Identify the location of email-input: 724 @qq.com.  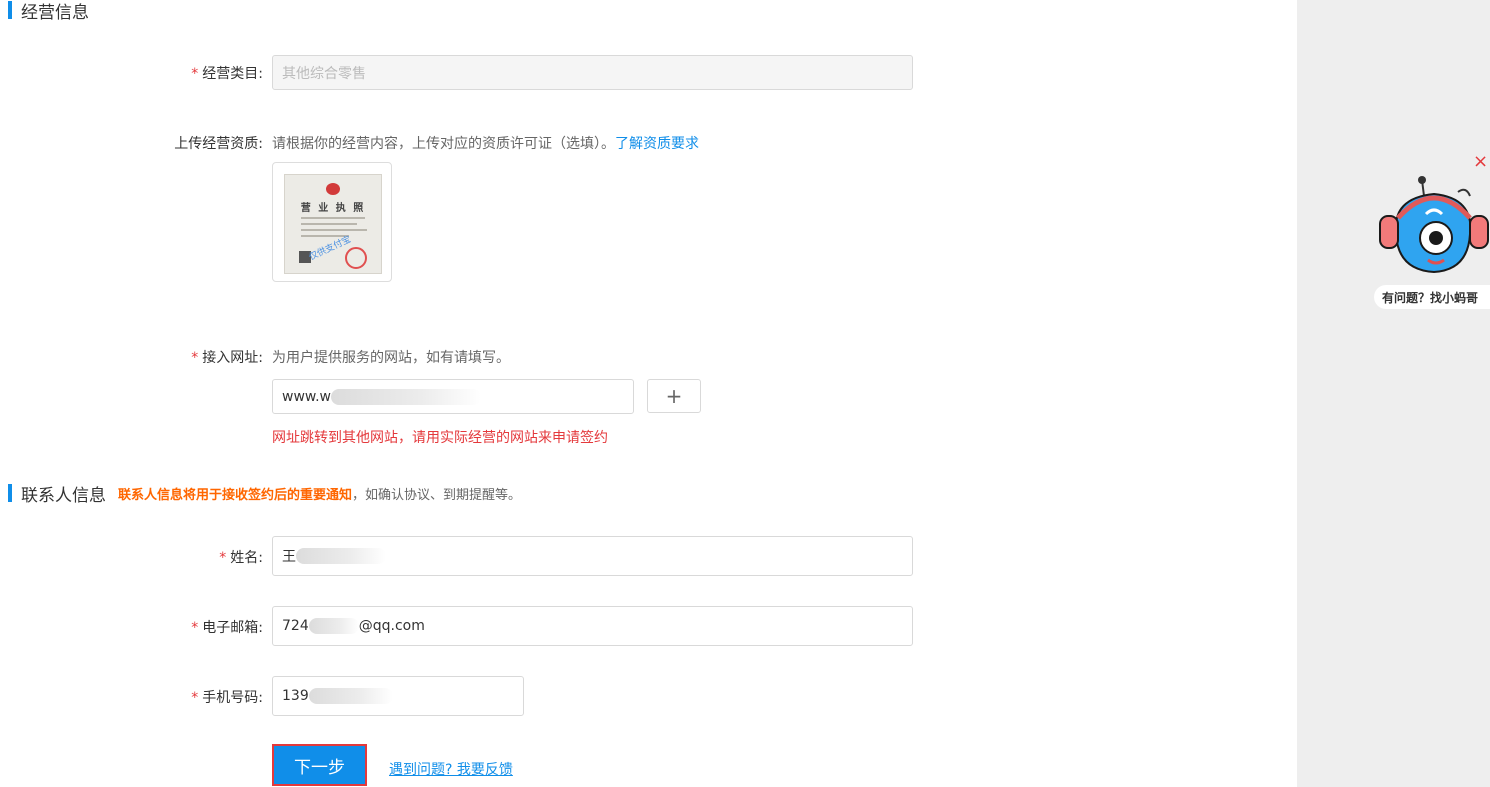
(592, 626).